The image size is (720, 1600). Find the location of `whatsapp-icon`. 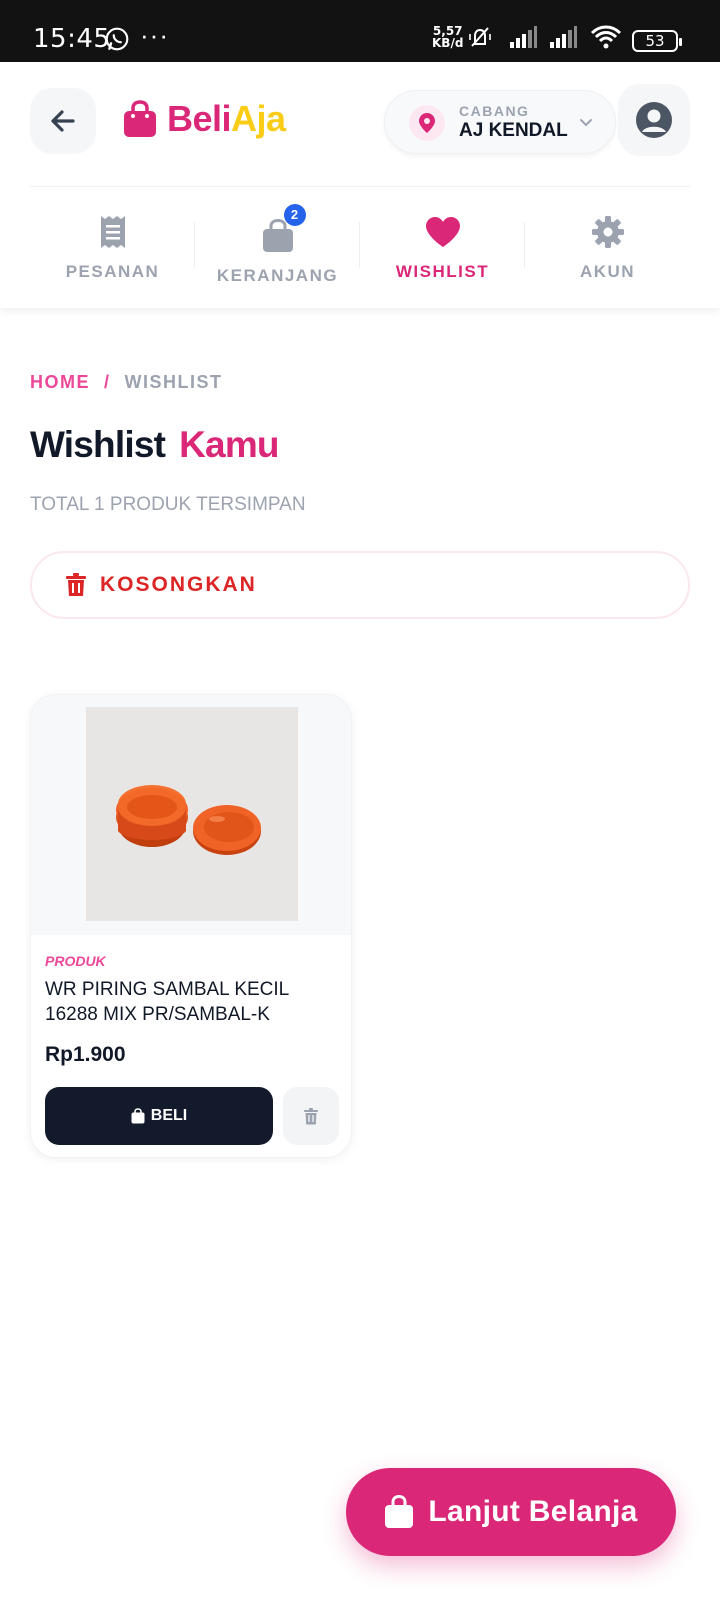

whatsapp-icon is located at coordinates (117, 39).